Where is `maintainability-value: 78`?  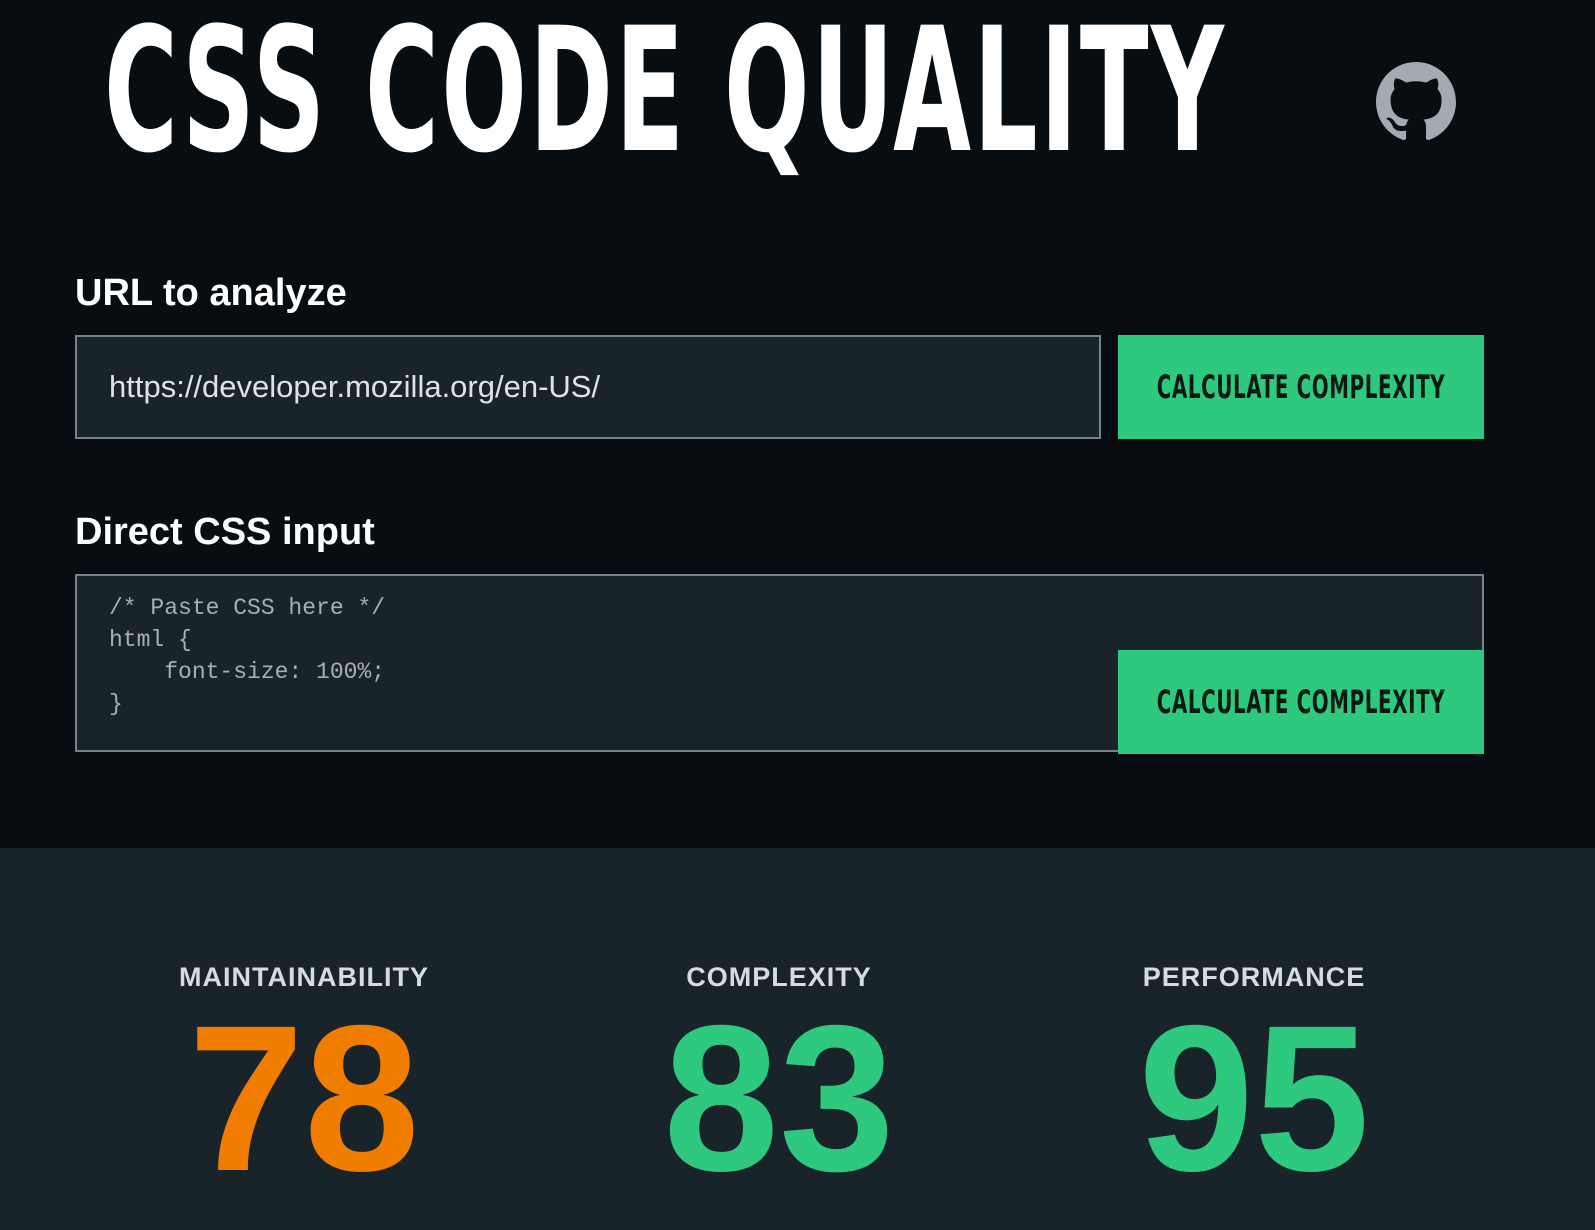
maintainability-value: 78 is located at coordinates (304, 1099).